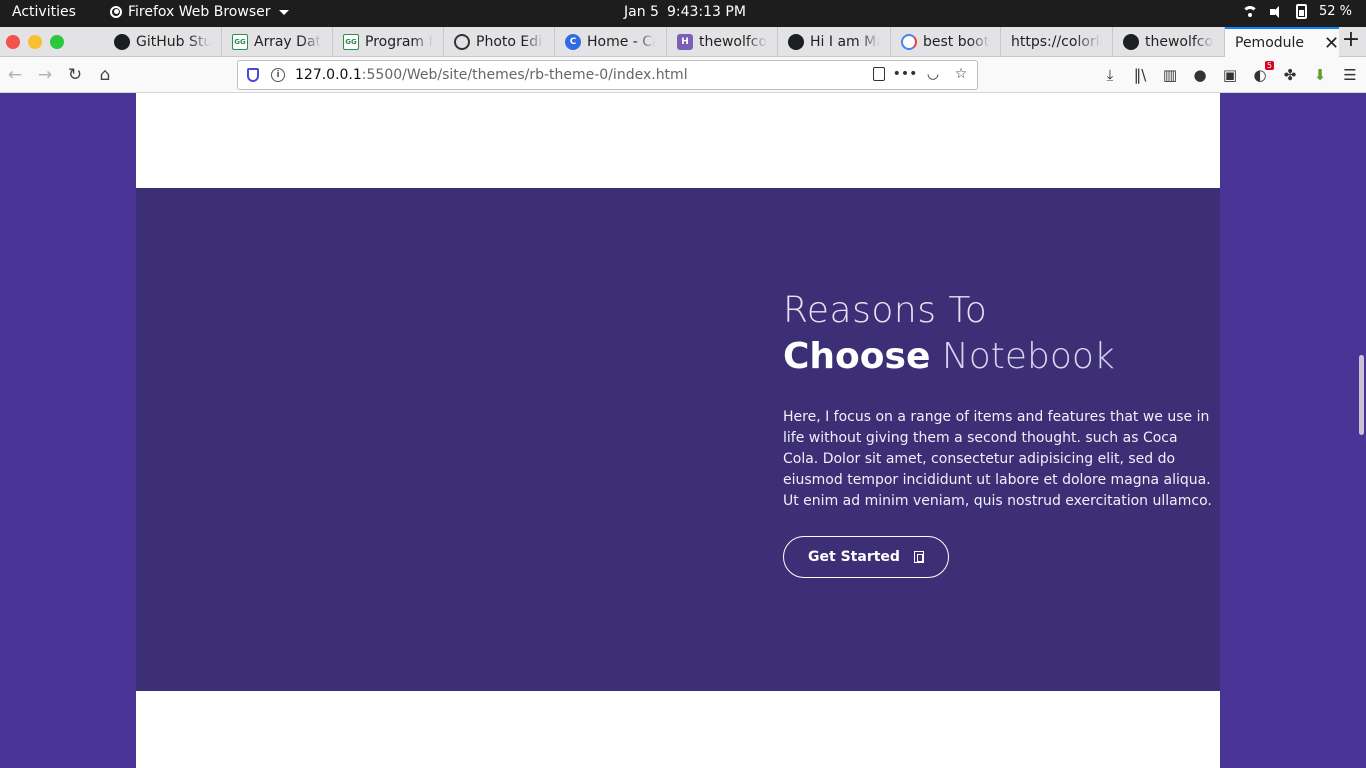 The image size is (1366, 768). Describe the element at coordinates (173, 42) in the screenshot. I see `tab-label: GitHub Stu` at that location.